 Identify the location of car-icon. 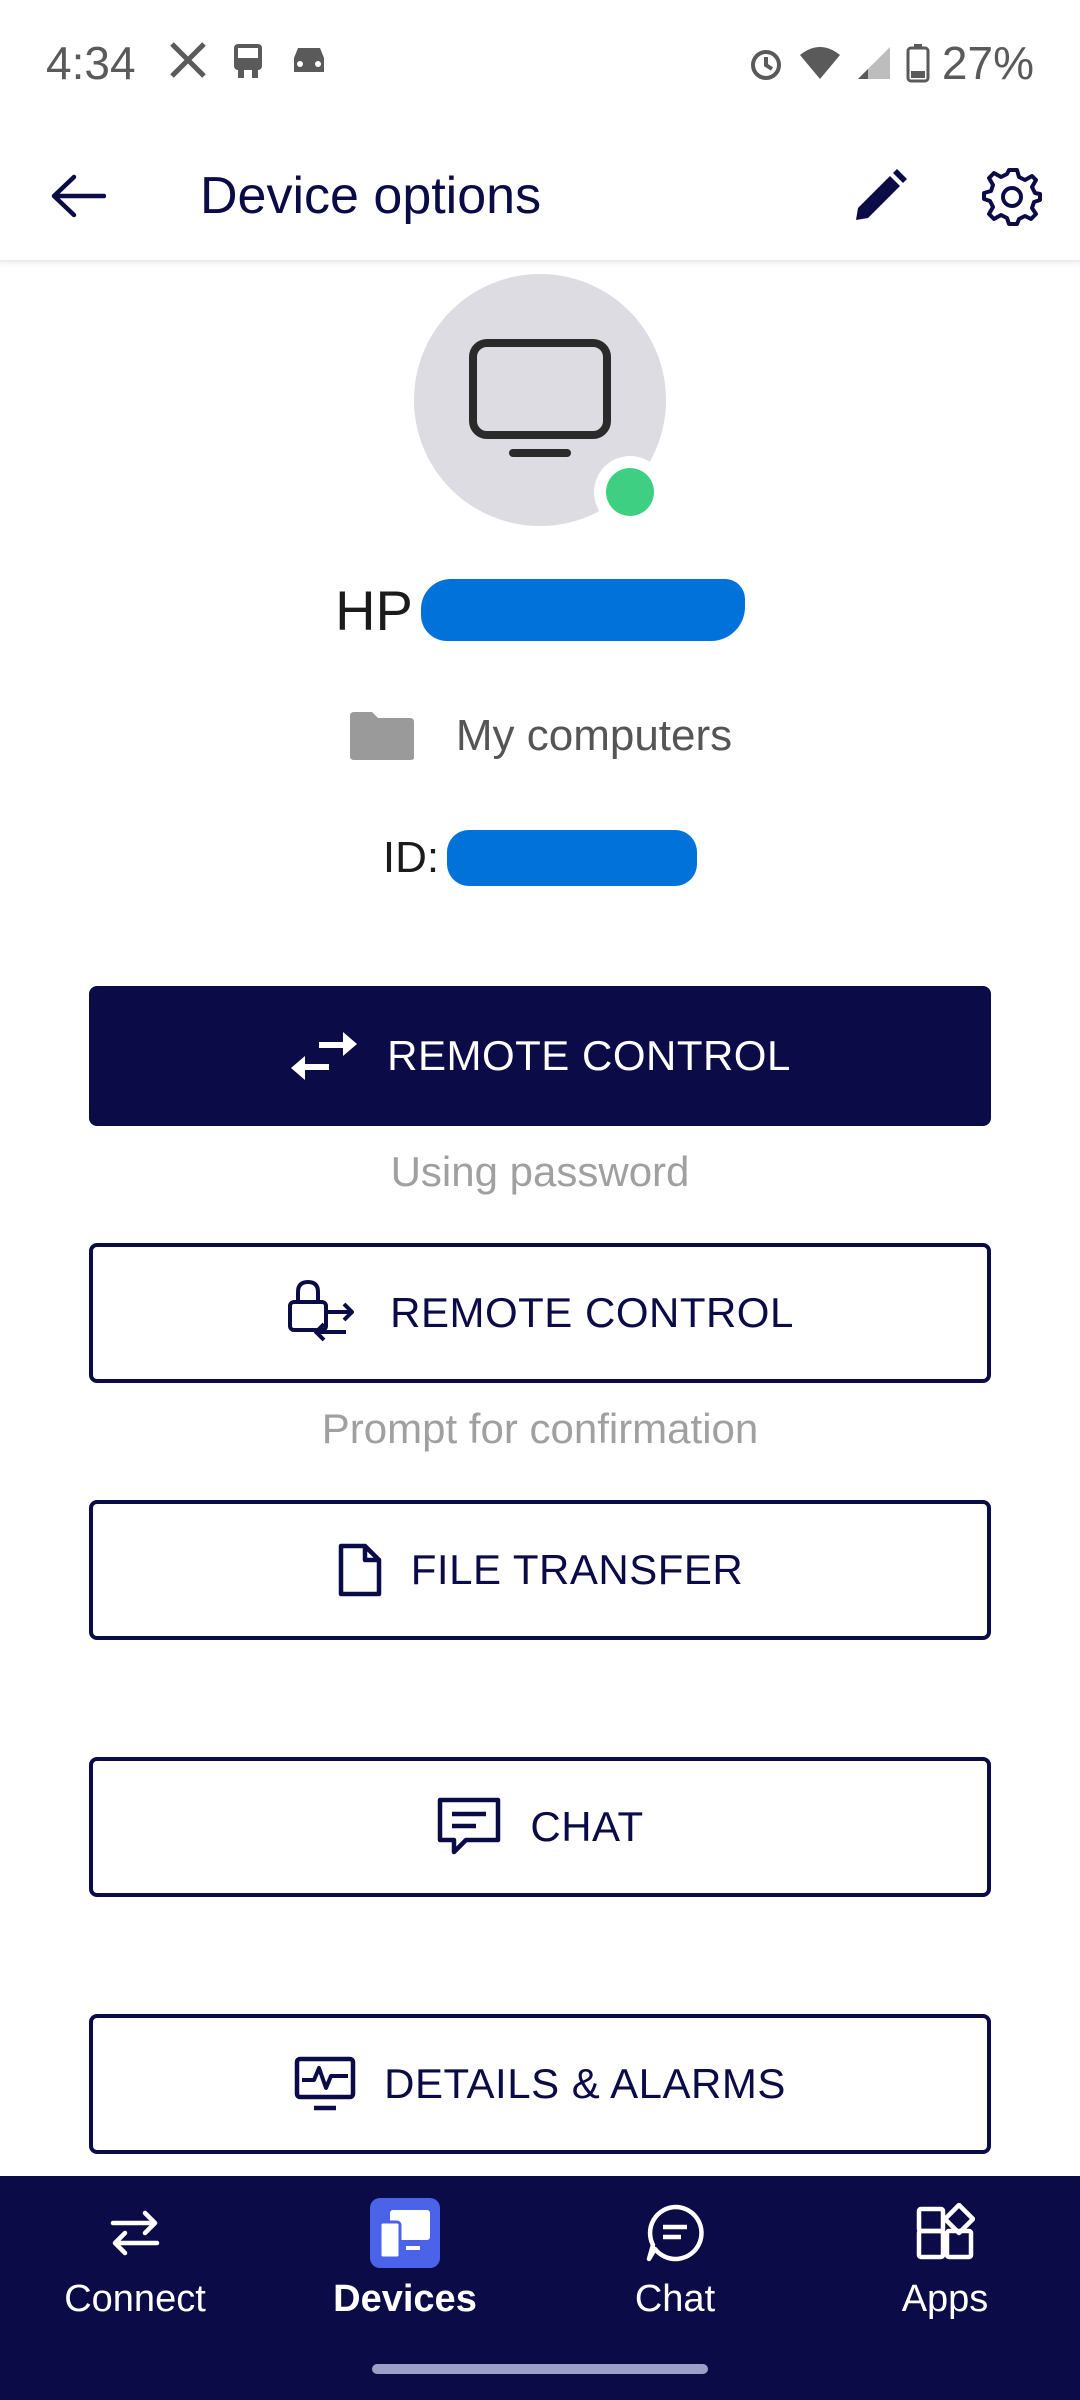
(309, 60).